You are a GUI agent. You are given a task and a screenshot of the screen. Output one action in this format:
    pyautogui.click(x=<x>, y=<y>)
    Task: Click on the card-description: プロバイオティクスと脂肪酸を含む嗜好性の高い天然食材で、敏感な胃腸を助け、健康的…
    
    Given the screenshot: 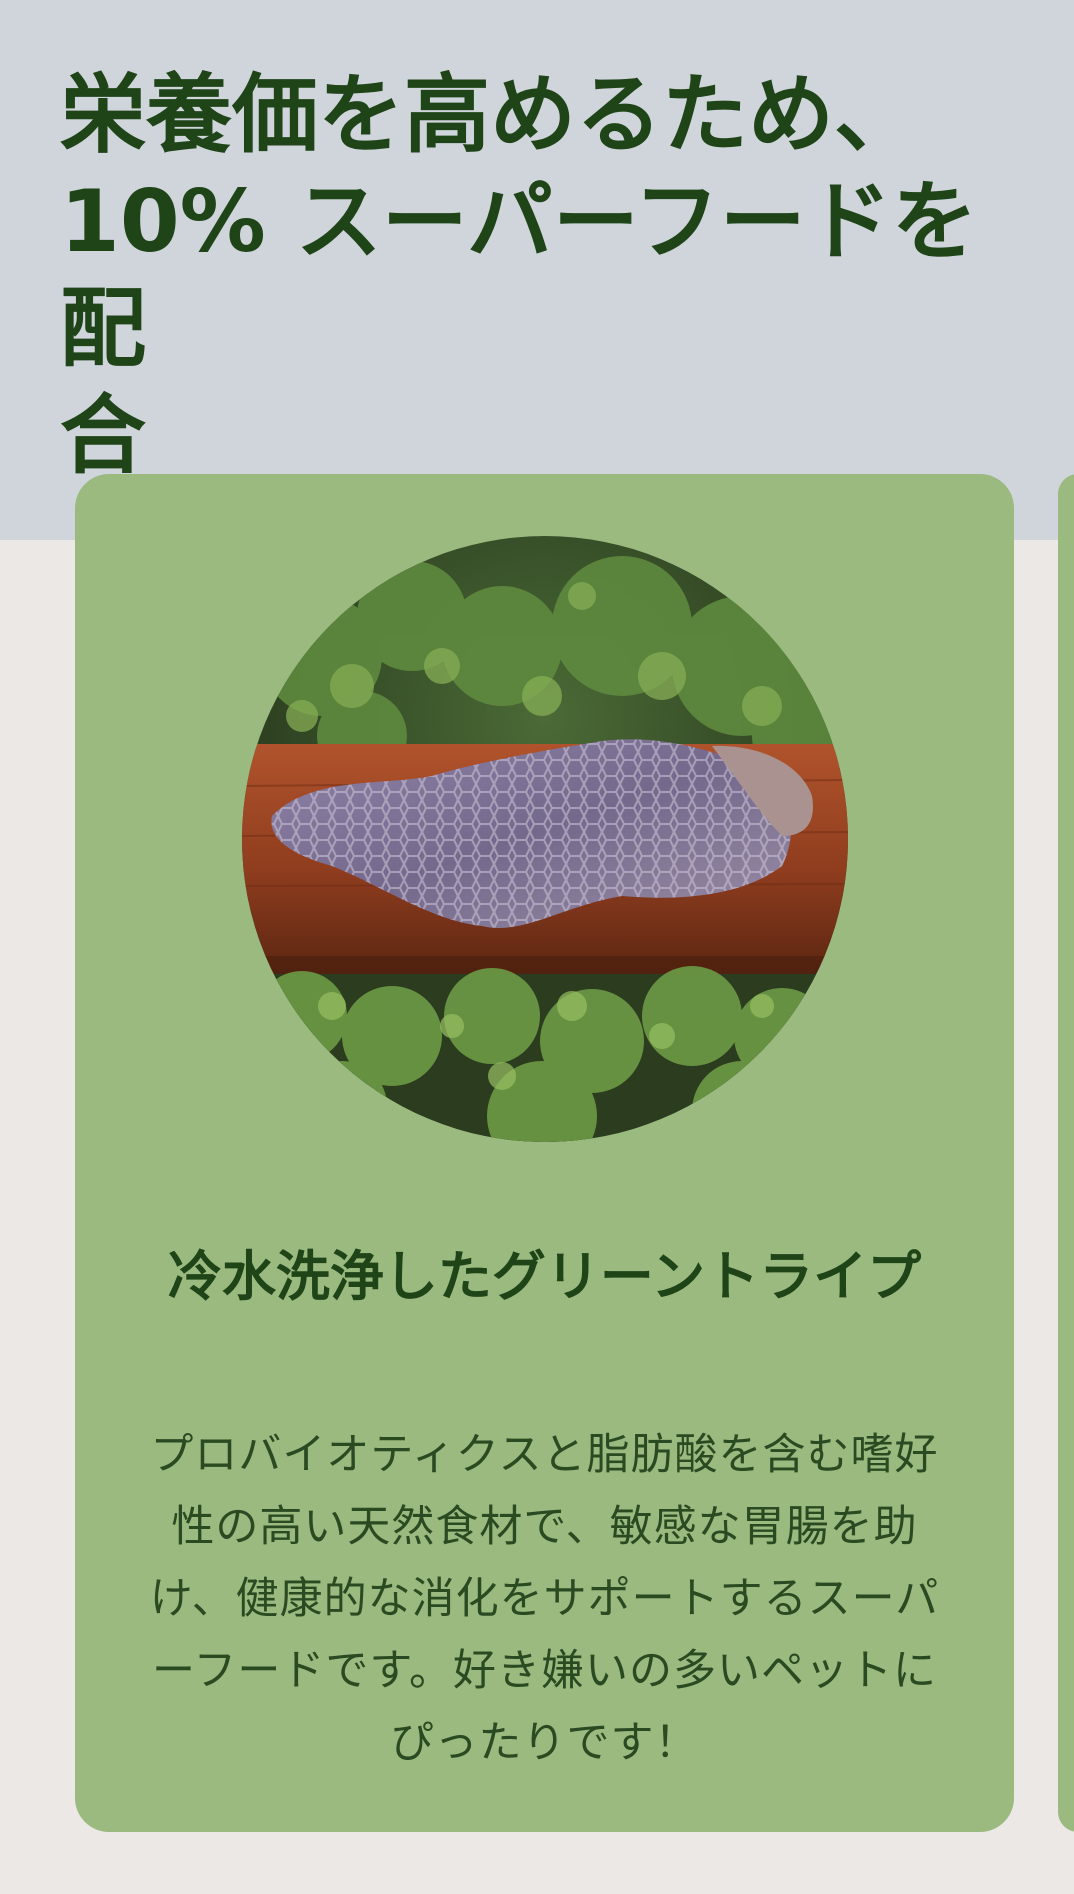 What is the action you would take?
    pyautogui.click(x=544, y=1599)
    